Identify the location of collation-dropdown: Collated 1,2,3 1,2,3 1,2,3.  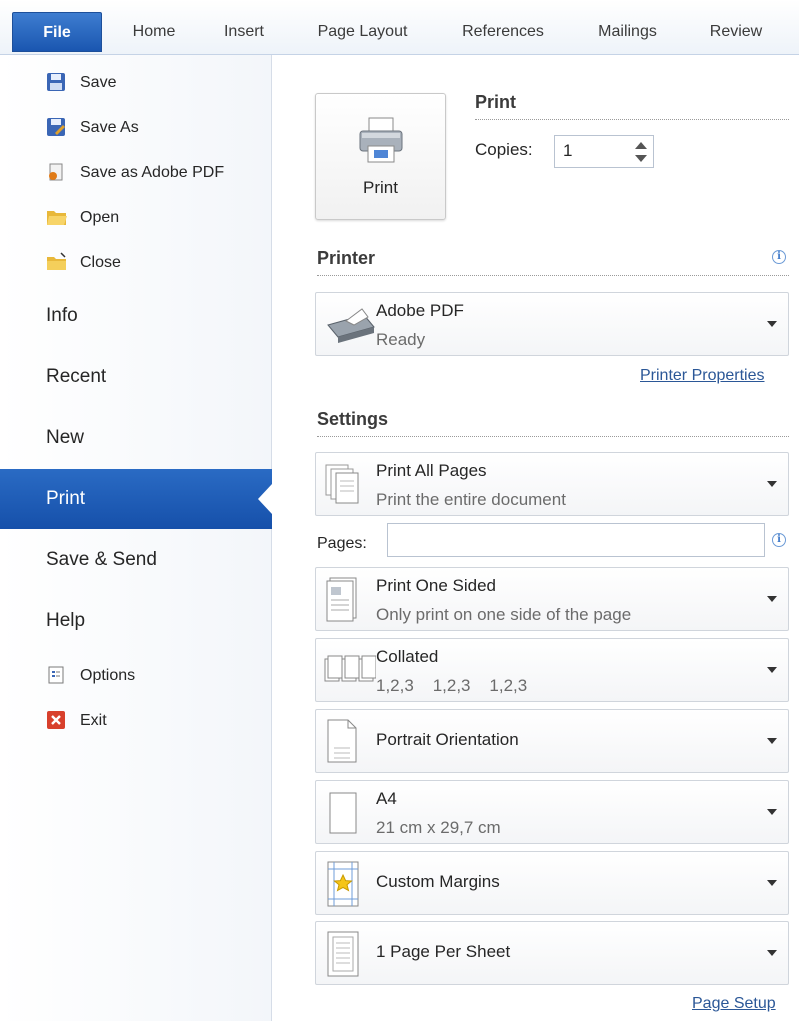
(552, 670).